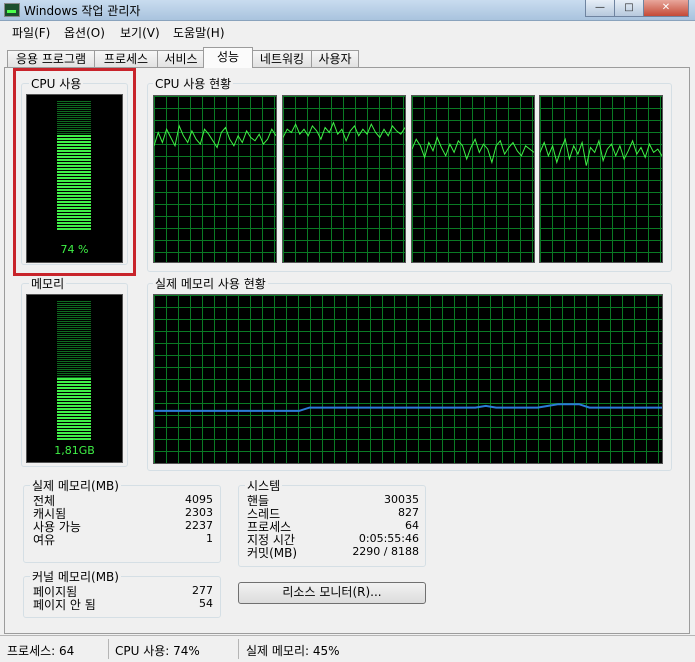  Describe the element at coordinates (282, 58) in the screenshot. I see `tab-networking: 네트워킹` at that location.